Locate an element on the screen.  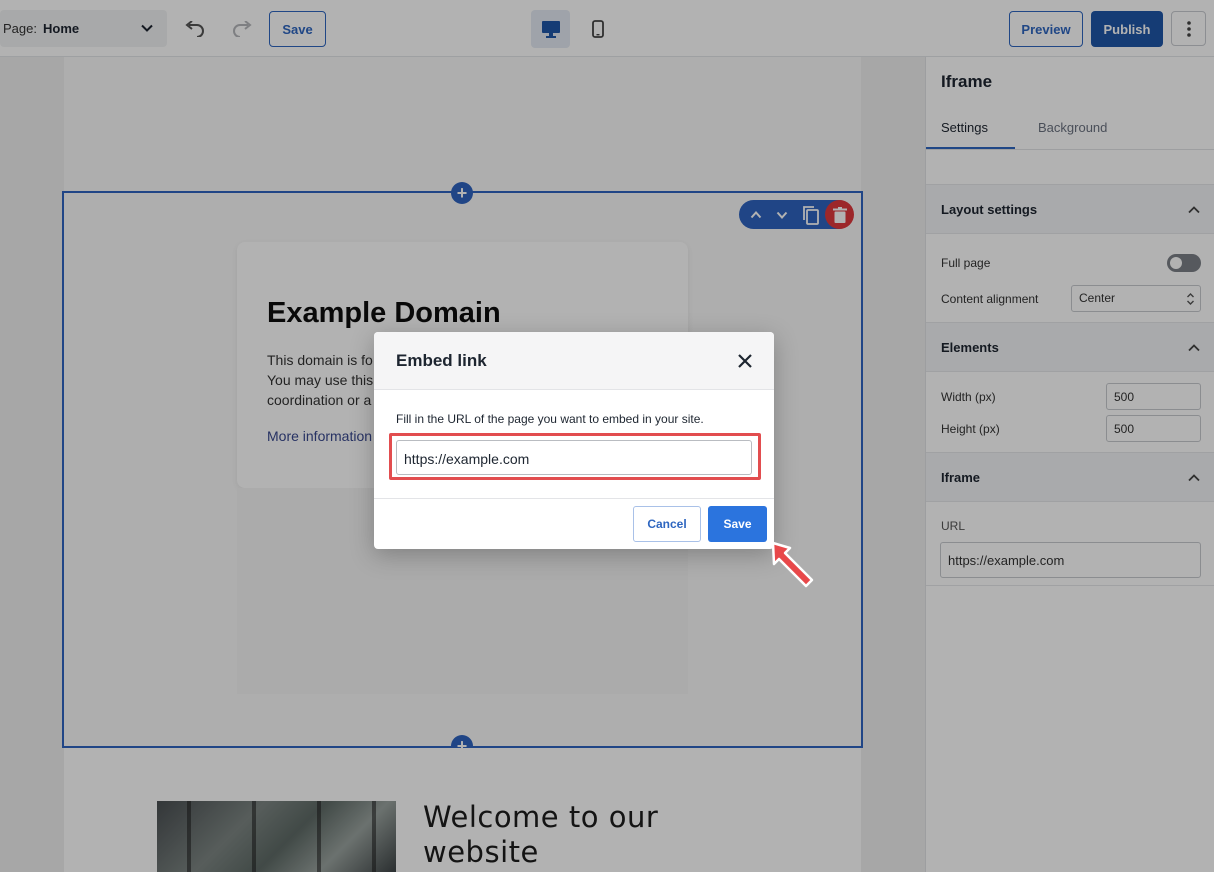
close-icon is located at coordinates (745, 361).